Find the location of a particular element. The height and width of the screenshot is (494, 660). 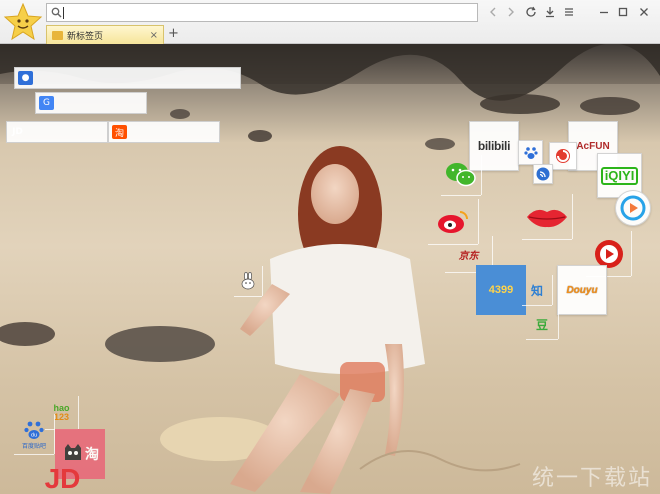

douyu-logo: Douyu is located at coordinates (582, 290).